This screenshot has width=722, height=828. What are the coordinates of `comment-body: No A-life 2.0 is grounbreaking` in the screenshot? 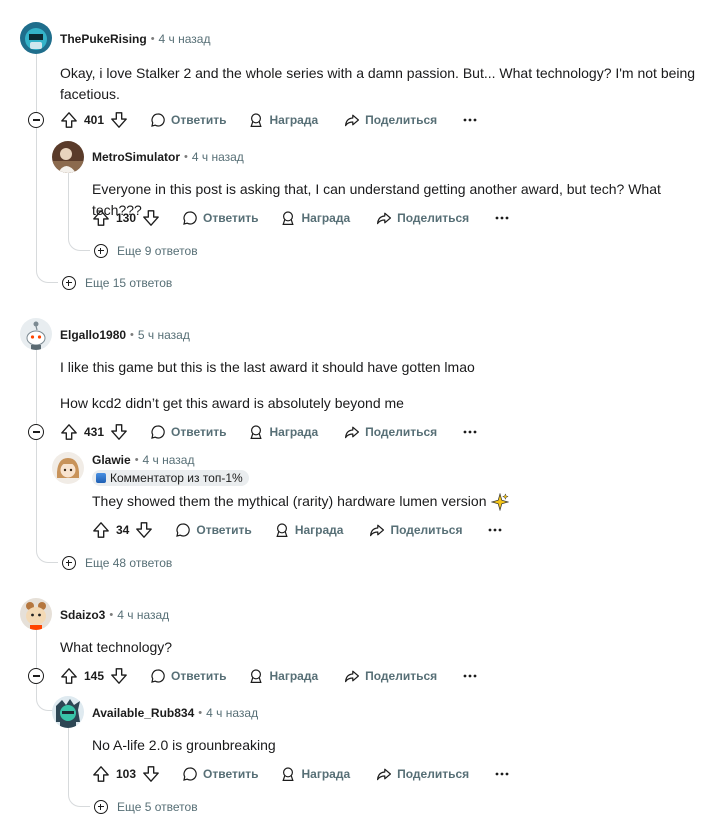 It's located at (184, 745).